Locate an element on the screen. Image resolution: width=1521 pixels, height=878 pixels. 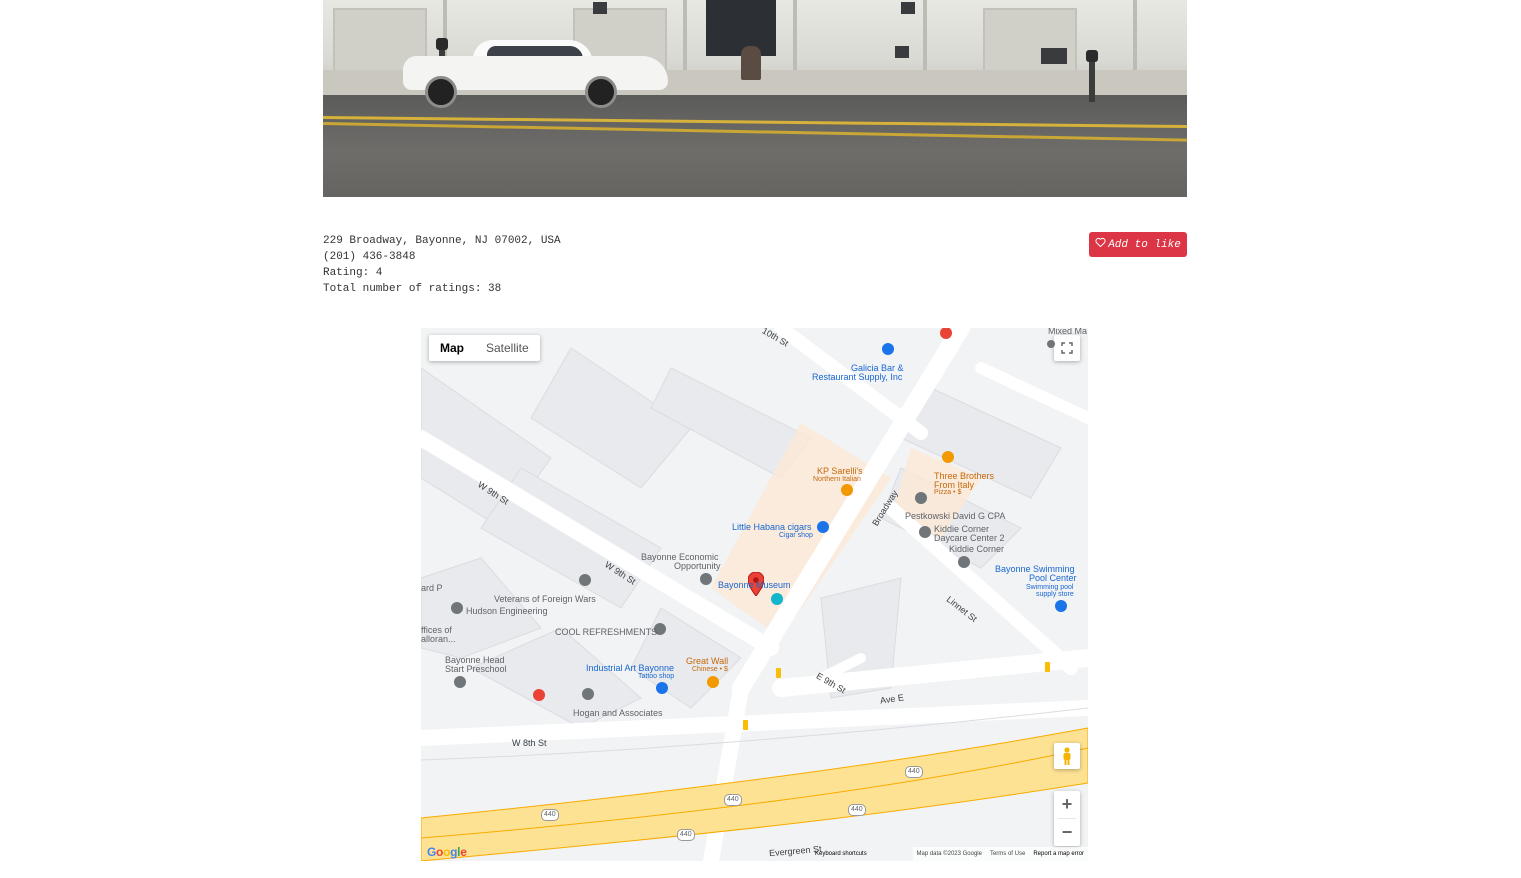
poi-label: Great Wall is located at coordinates (707, 661).